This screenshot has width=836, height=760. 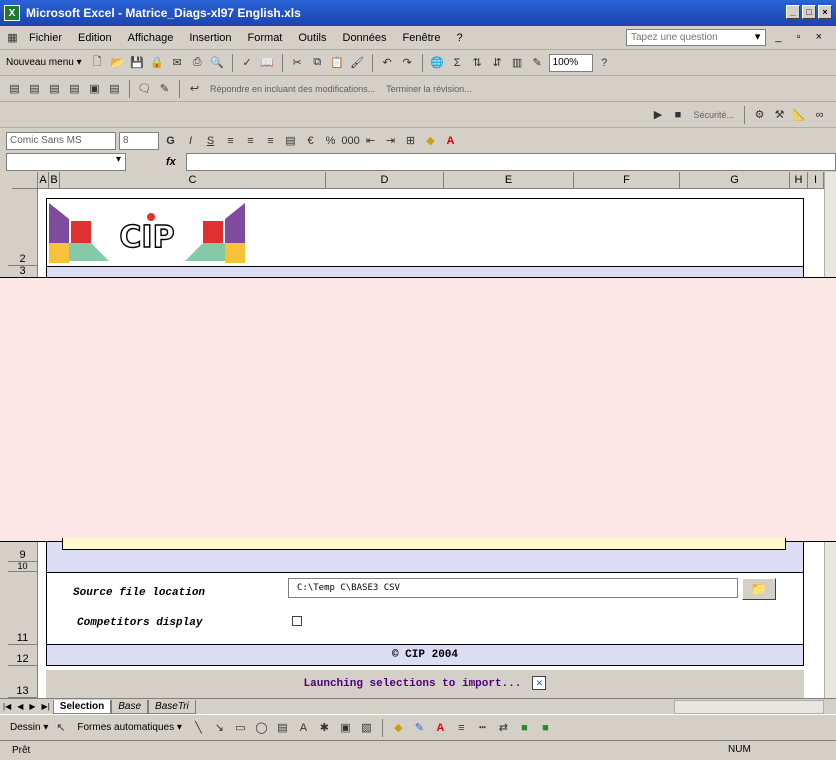 What do you see at coordinates (23, 227) in the screenshot?
I see `row-header-2: 2` at bounding box center [23, 227].